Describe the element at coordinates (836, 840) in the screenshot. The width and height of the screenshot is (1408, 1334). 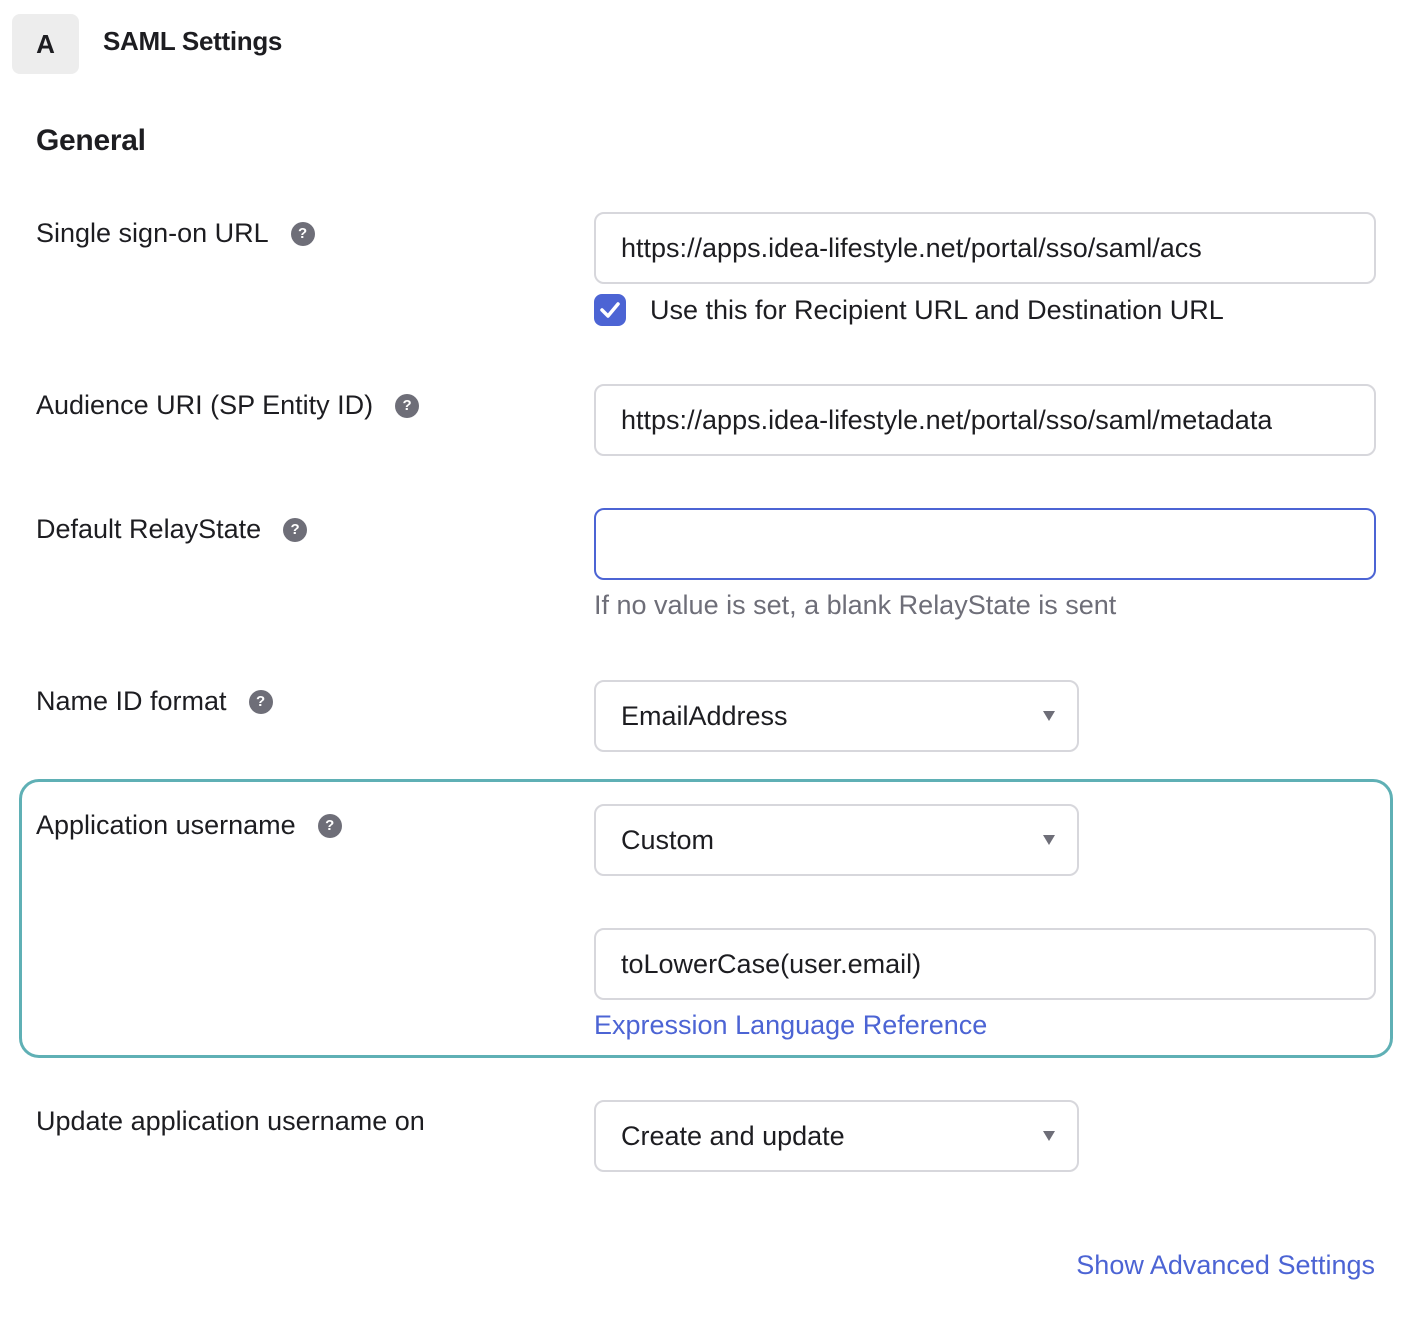
I see `app-username-select: Custom` at that location.